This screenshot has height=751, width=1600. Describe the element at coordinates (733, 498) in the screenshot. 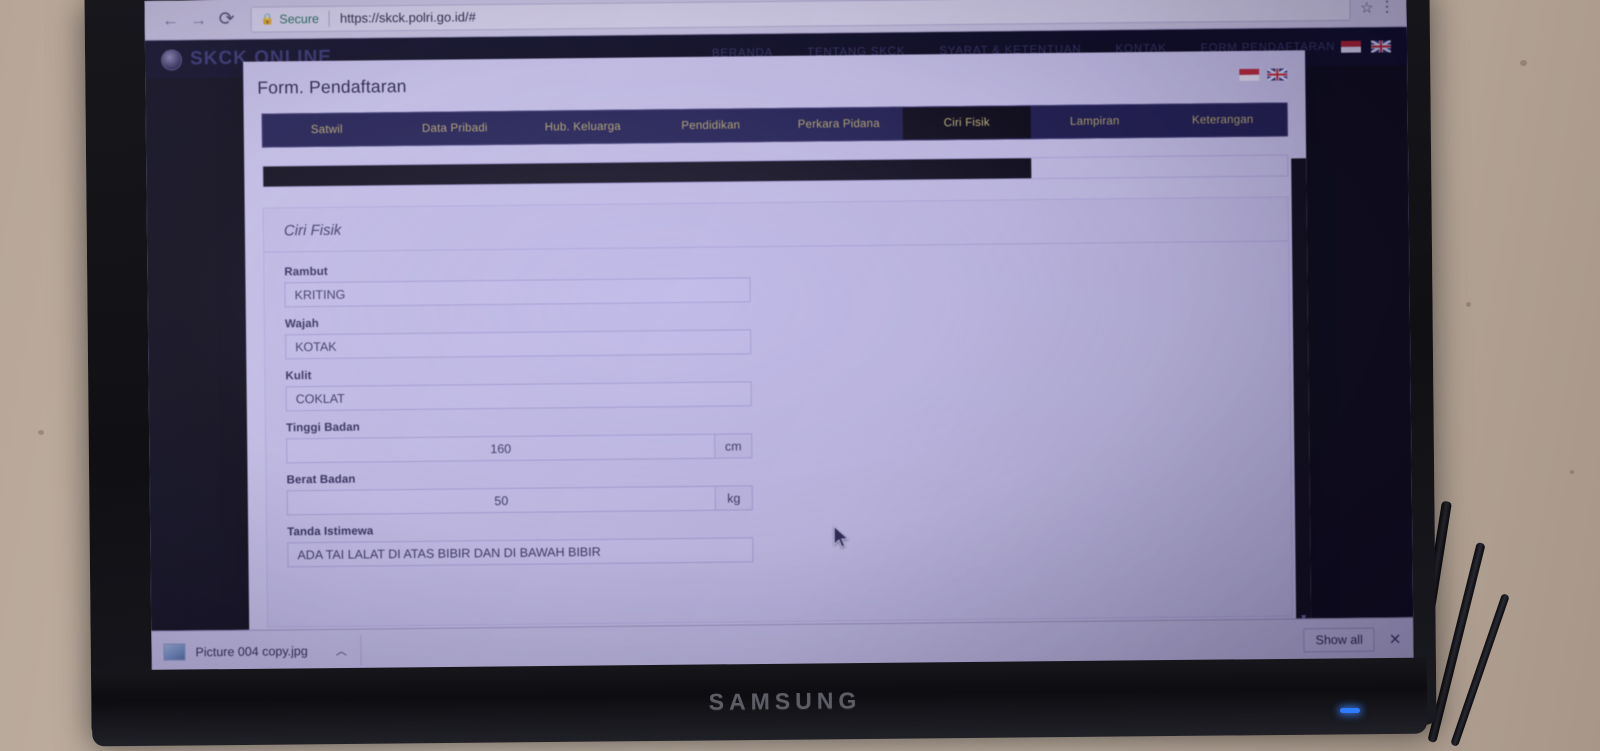

I see `unit-addon-kg: kg` at that location.